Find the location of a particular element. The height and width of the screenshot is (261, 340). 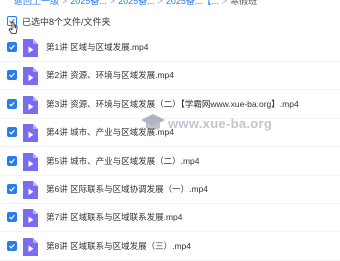

file-name: 第1讲 区域与区域发展.mp4 is located at coordinates (97, 47).